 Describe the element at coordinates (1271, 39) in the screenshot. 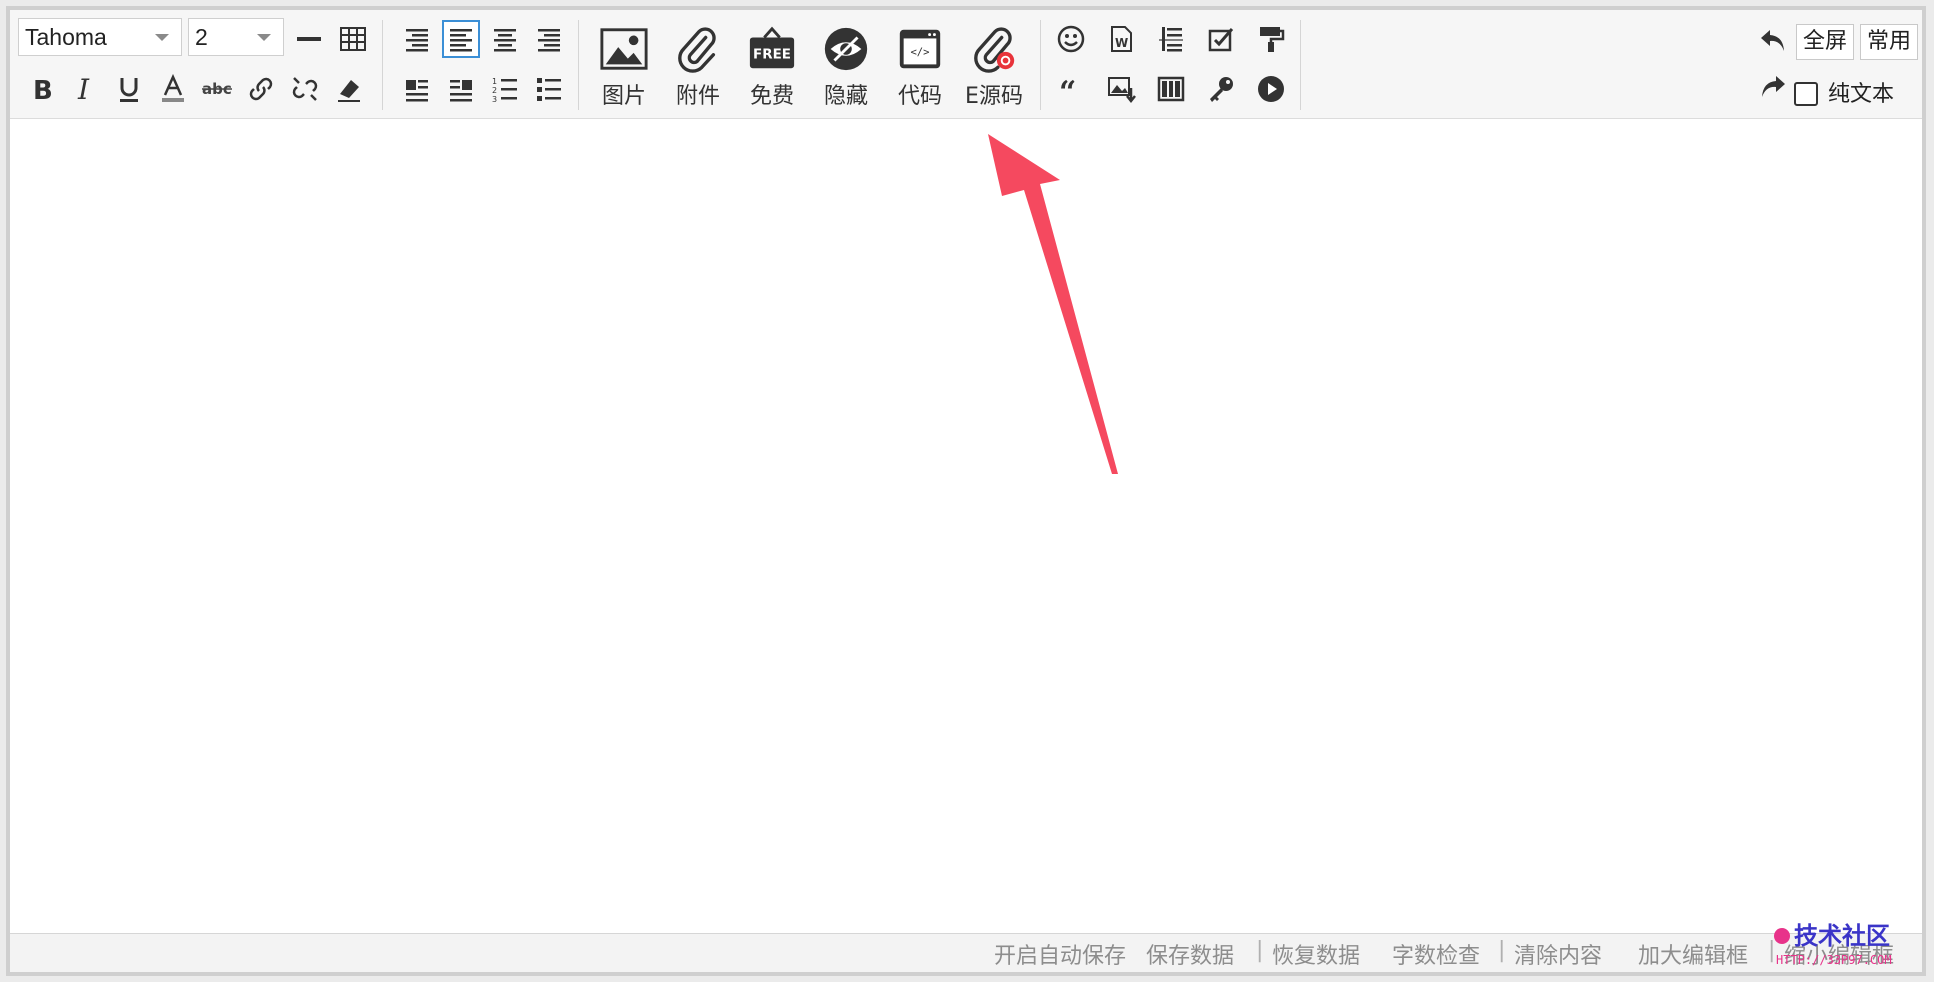

I see `format-painter-button` at that location.